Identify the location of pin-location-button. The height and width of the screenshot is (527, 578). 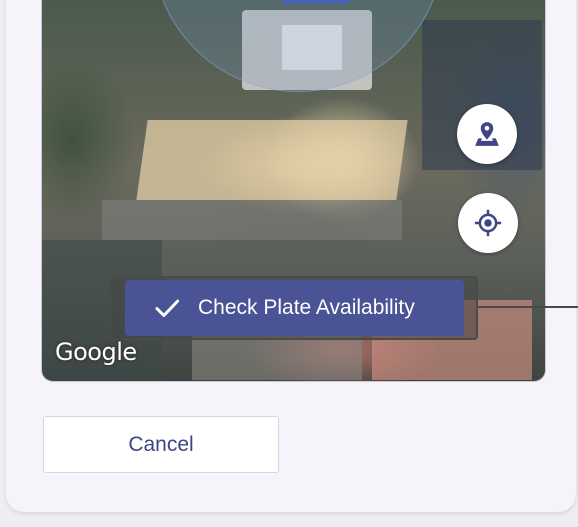
(487, 134).